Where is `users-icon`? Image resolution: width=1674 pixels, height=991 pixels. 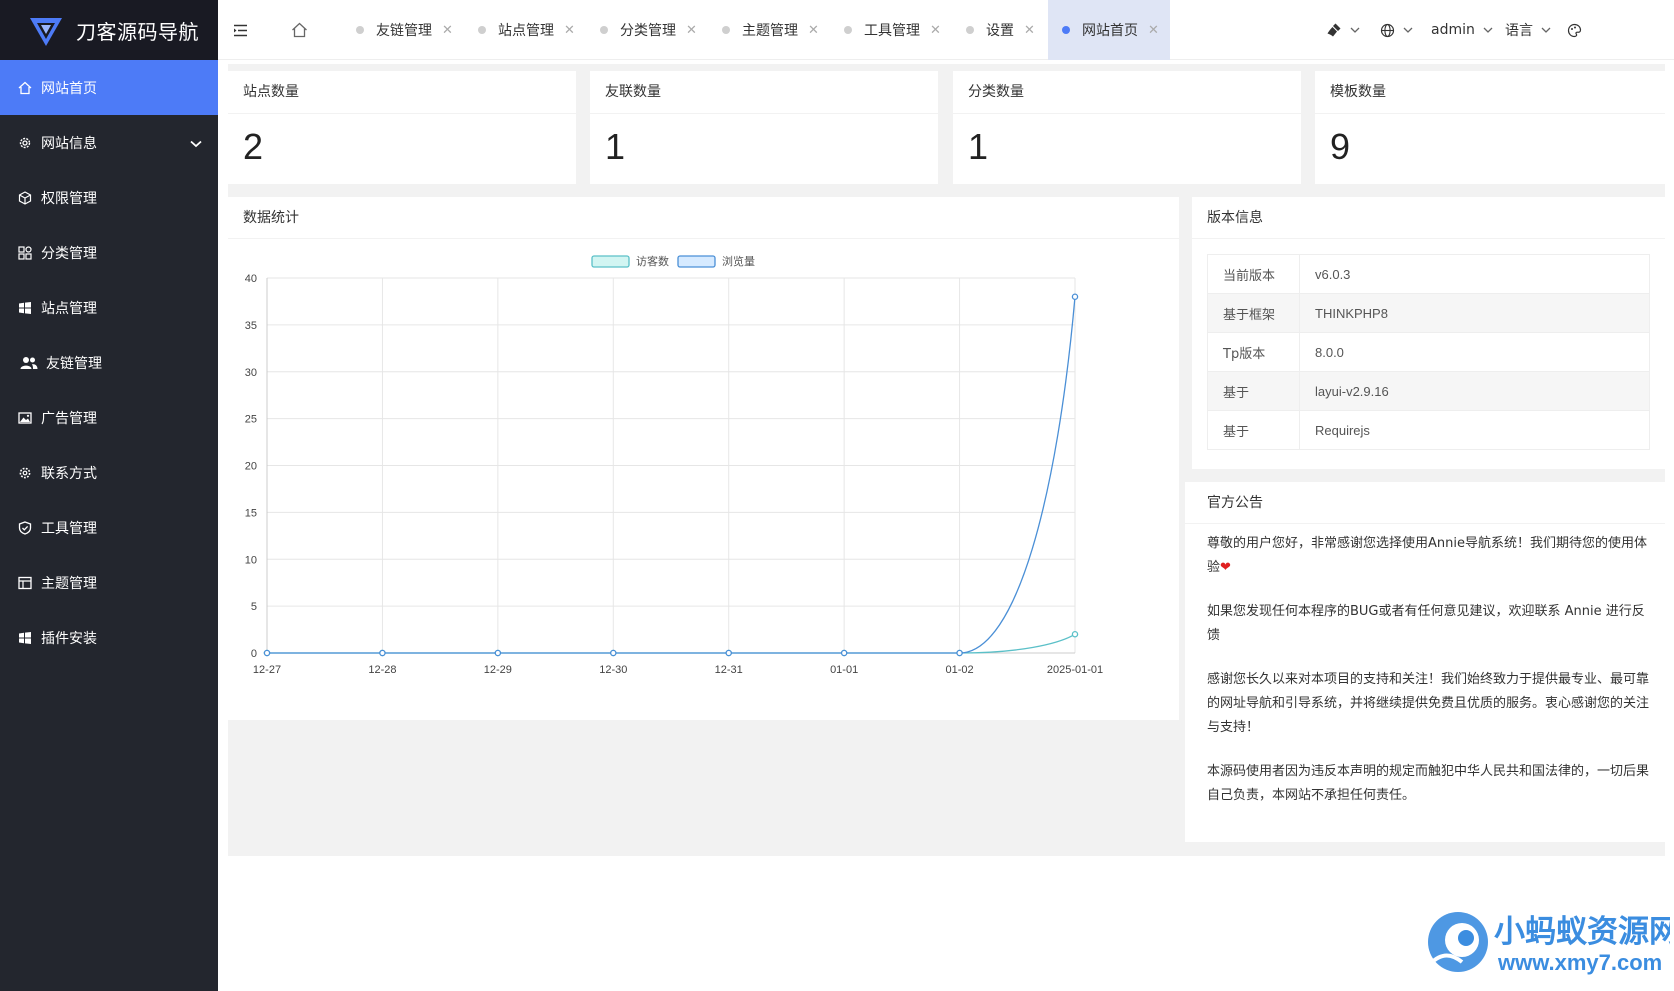 users-icon is located at coordinates (29, 363).